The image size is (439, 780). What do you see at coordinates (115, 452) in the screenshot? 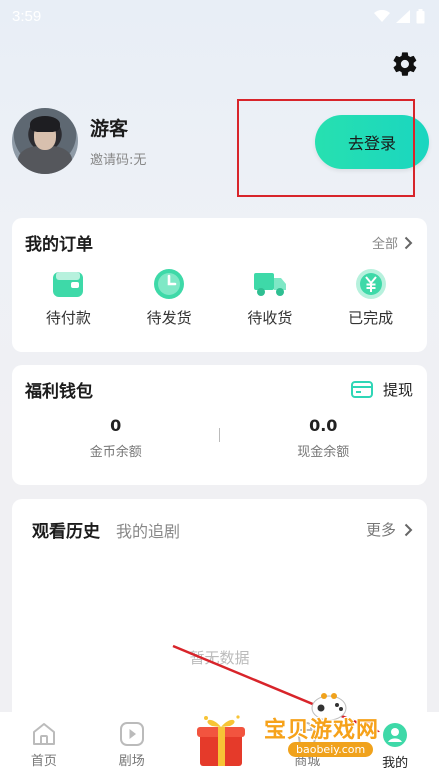
I see `coin-balance-label: 金币余额` at bounding box center [115, 452].